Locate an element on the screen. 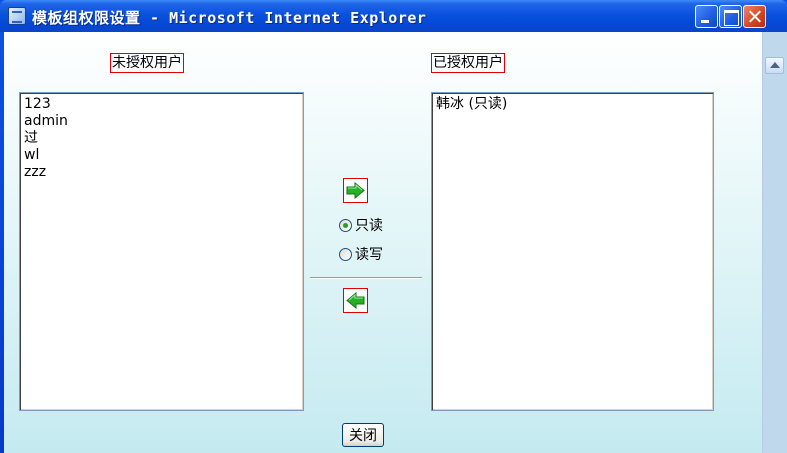  arrow-right-icon is located at coordinates (355, 190).